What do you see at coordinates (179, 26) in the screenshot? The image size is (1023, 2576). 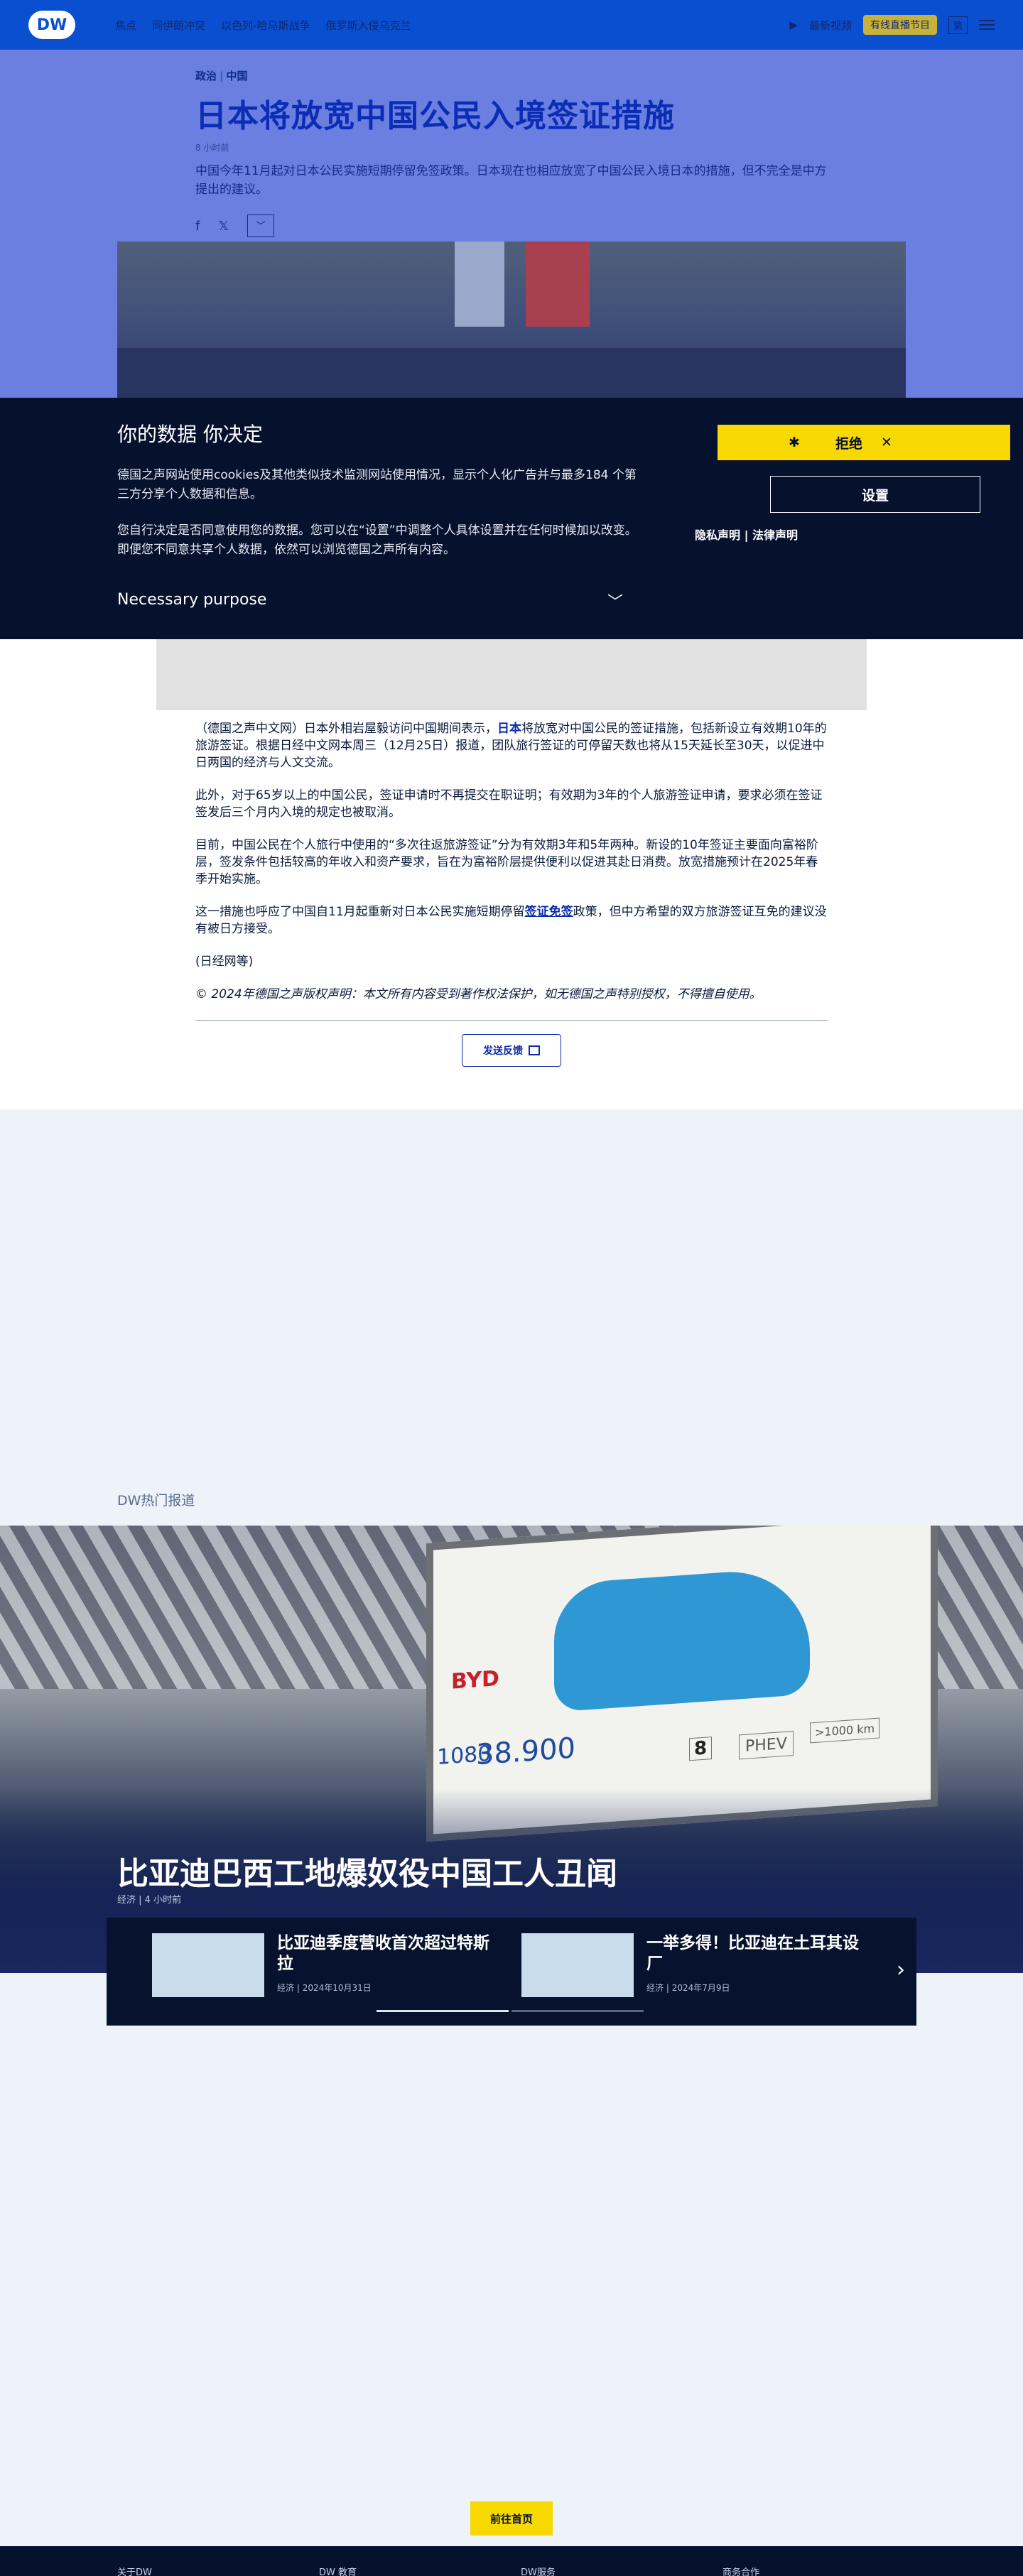 I see `nav-item-iran: 同伊朗冲突` at bounding box center [179, 26].